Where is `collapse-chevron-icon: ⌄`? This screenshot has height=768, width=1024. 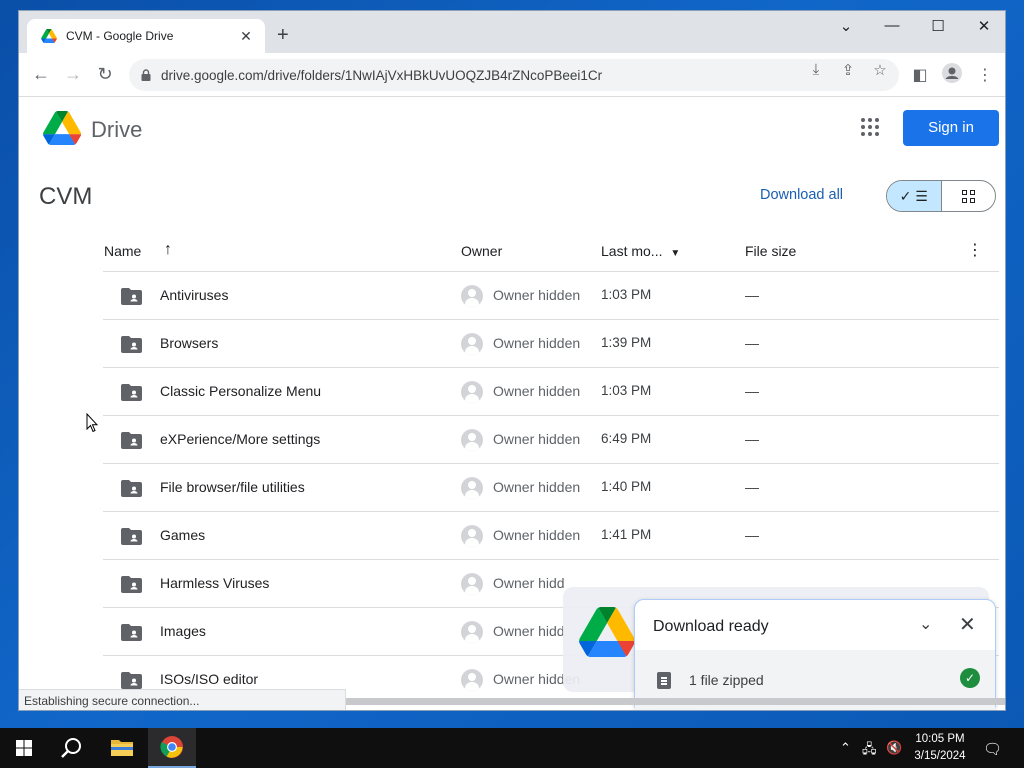 collapse-chevron-icon: ⌄ is located at coordinates (925, 624).